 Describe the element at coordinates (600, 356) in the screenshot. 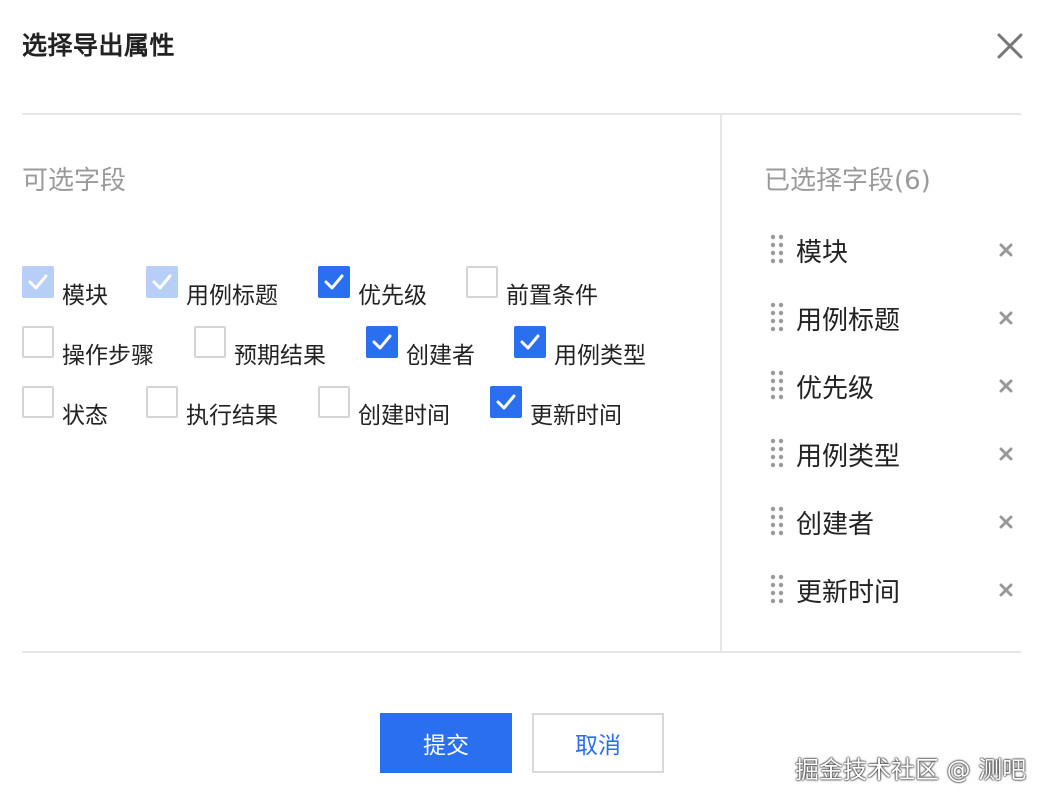

I see `field-label: 用例类型` at that location.